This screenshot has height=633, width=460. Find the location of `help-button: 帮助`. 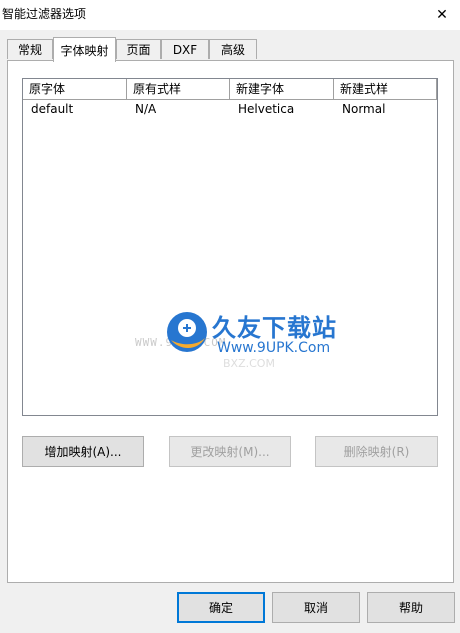

help-button: 帮助 is located at coordinates (411, 607).